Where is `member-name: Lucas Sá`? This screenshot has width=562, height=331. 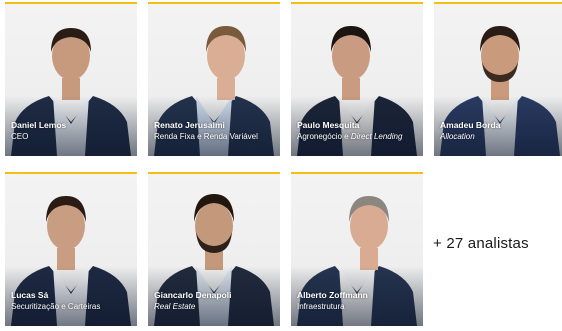
member-name: Lucas Sá is located at coordinates (30, 295).